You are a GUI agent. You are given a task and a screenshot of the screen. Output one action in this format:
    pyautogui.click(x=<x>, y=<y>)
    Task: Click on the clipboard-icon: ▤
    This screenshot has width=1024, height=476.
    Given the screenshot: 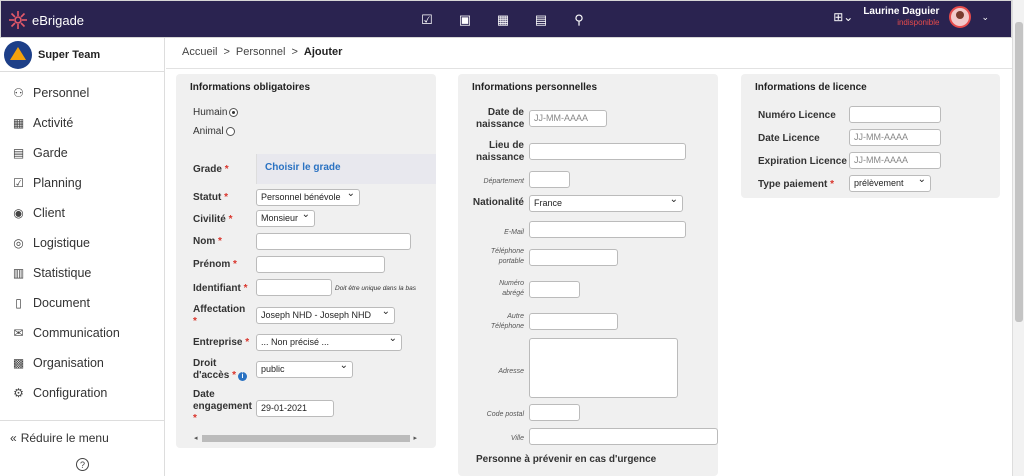 What is the action you would take?
    pyautogui.click(x=541, y=20)
    